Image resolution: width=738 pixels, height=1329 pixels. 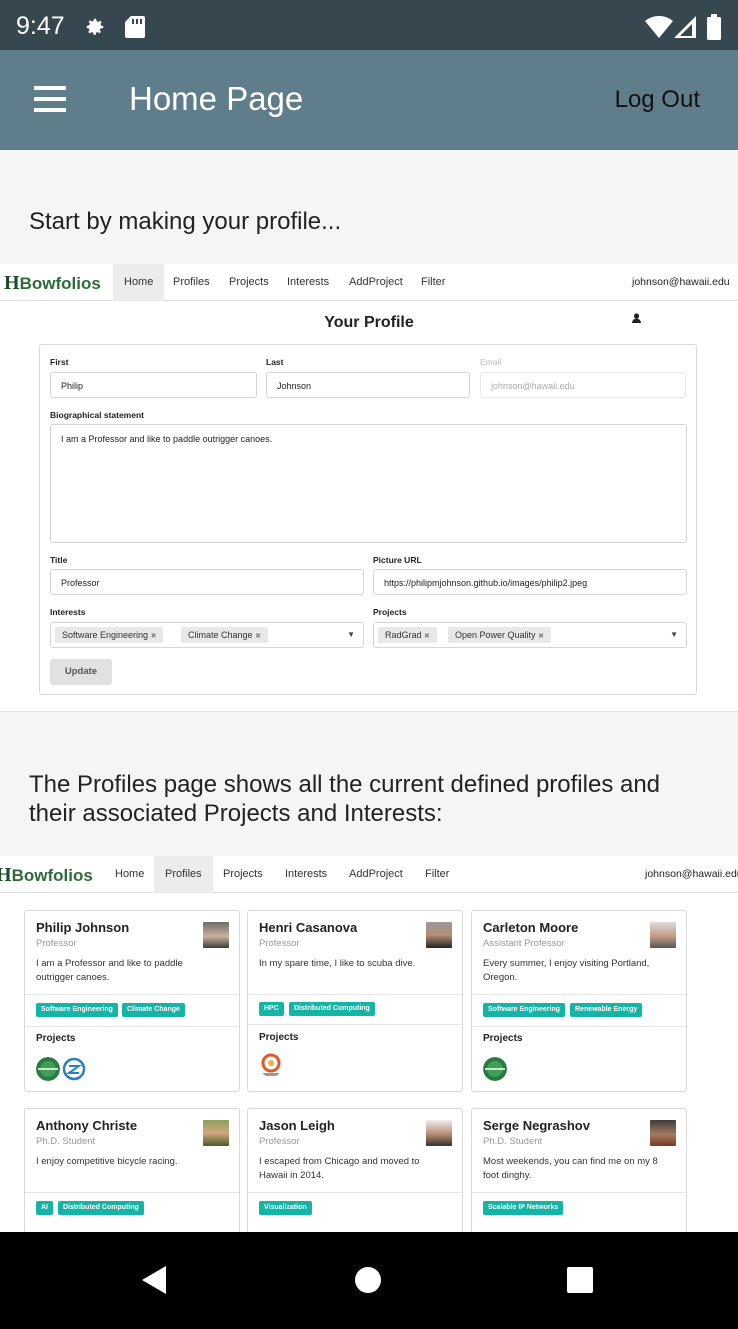 I want to click on interest-tag: Scalable IP Networks, so click(x=523, y=1208).